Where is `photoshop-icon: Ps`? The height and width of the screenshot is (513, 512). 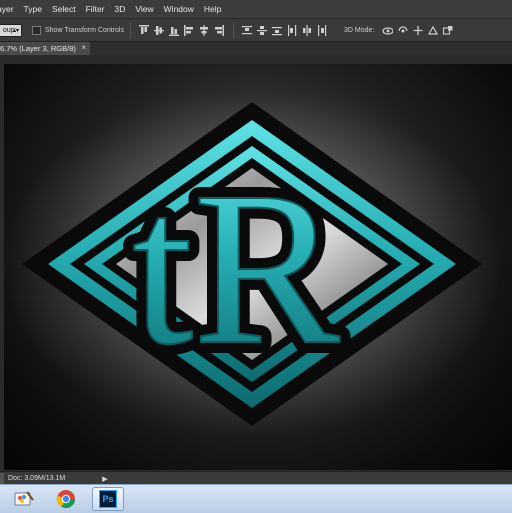
photoshop-icon: Ps is located at coordinates (108, 499).